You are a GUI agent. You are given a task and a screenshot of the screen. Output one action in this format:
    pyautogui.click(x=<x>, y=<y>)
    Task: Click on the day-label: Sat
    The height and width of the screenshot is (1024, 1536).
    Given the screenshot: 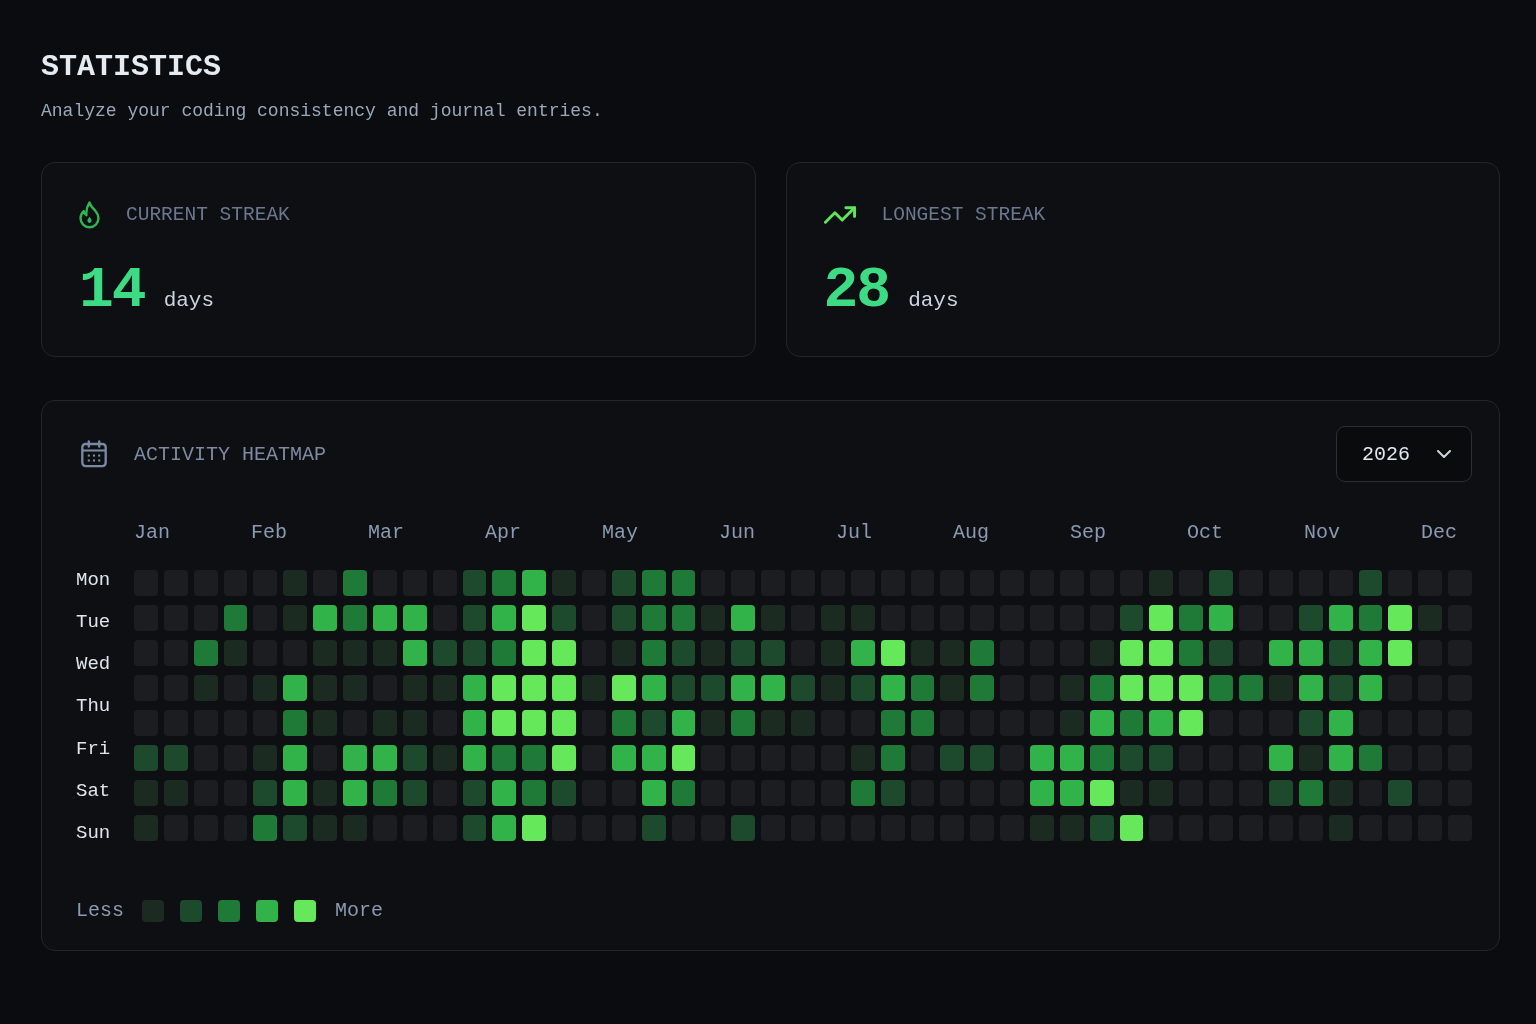 What is the action you would take?
    pyautogui.click(x=93, y=790)
    